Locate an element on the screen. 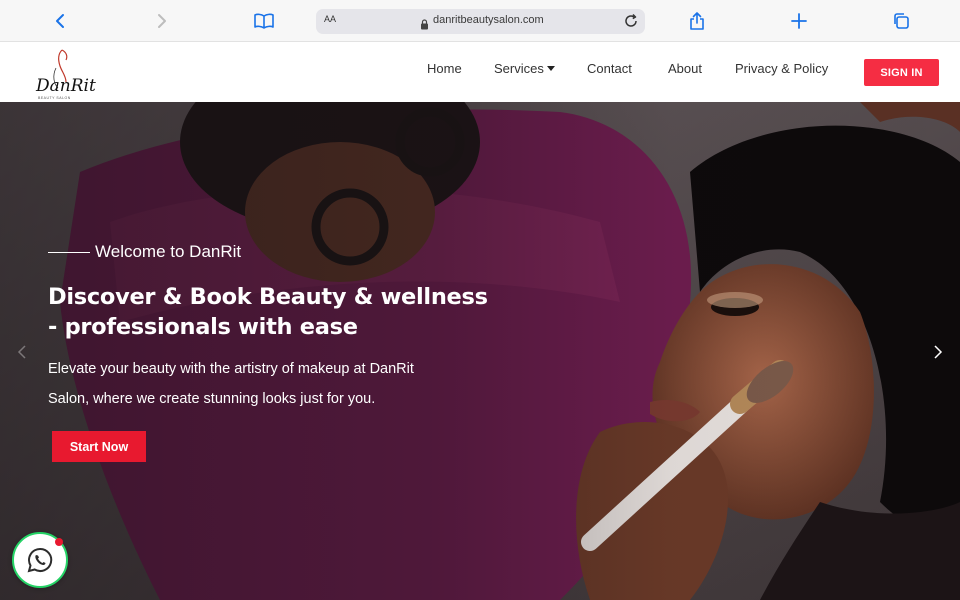  welcome-divider is located at coordinates (69, 252).